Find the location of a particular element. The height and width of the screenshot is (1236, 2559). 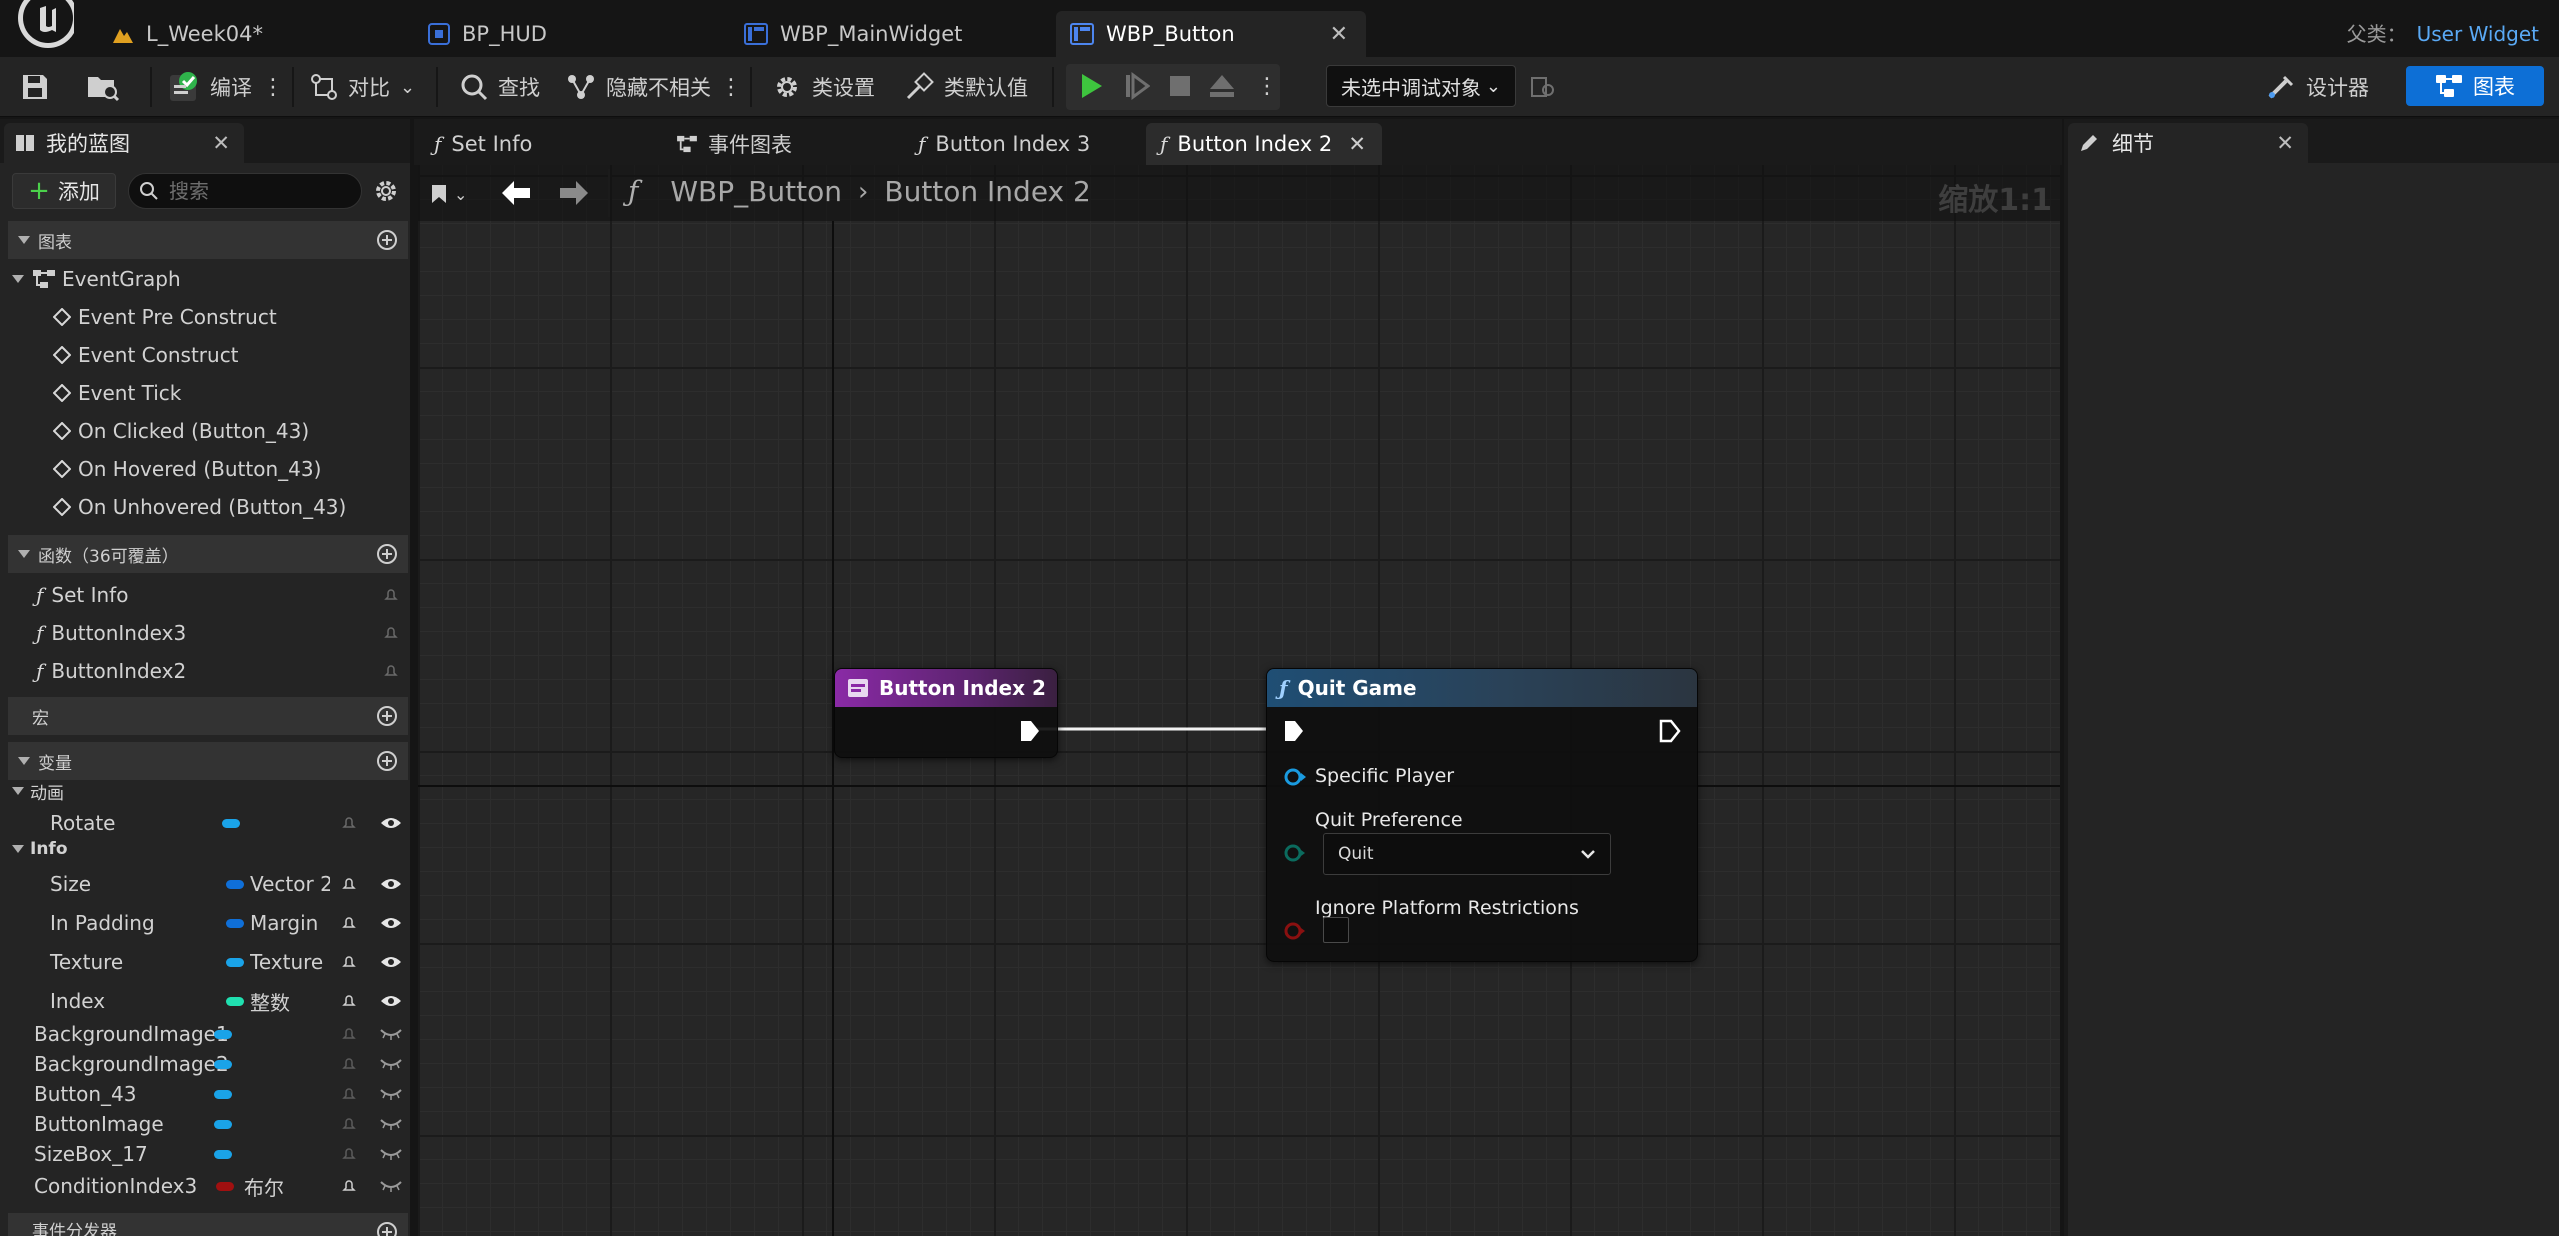

my-blueprint-tab: 我的蓝图 ✕ is located at coordinates (124, 143).